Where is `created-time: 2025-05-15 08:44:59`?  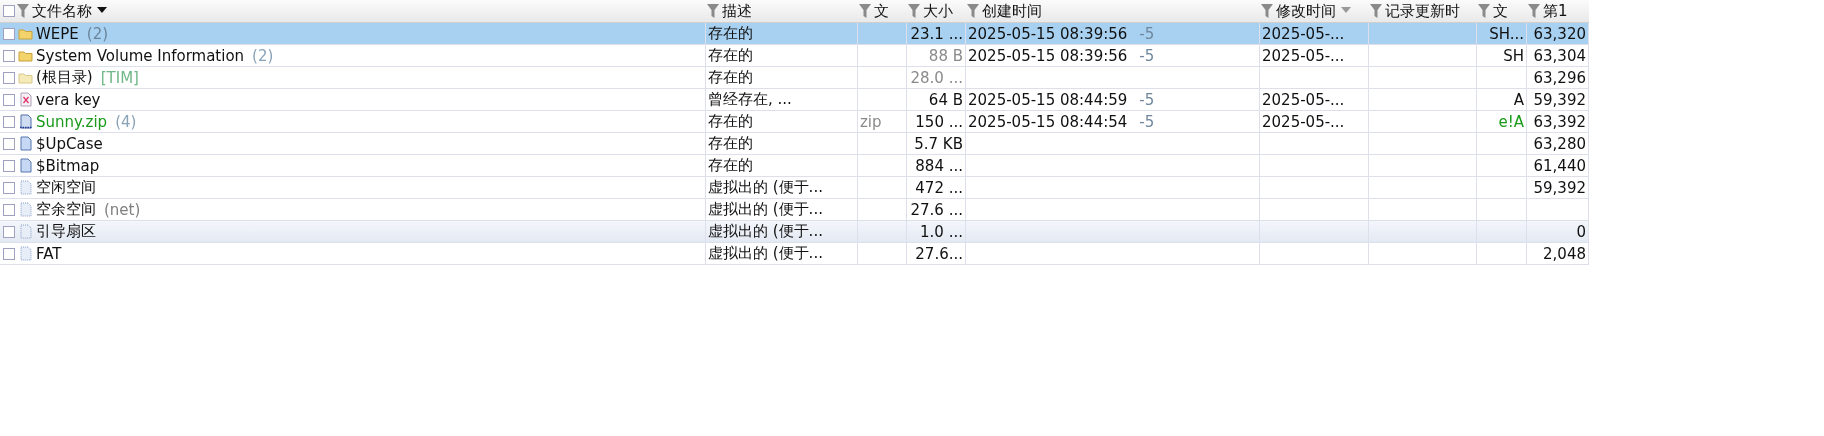 created-time: 2025-05-15 08:44:59 is located at coordinates (1048, 99).